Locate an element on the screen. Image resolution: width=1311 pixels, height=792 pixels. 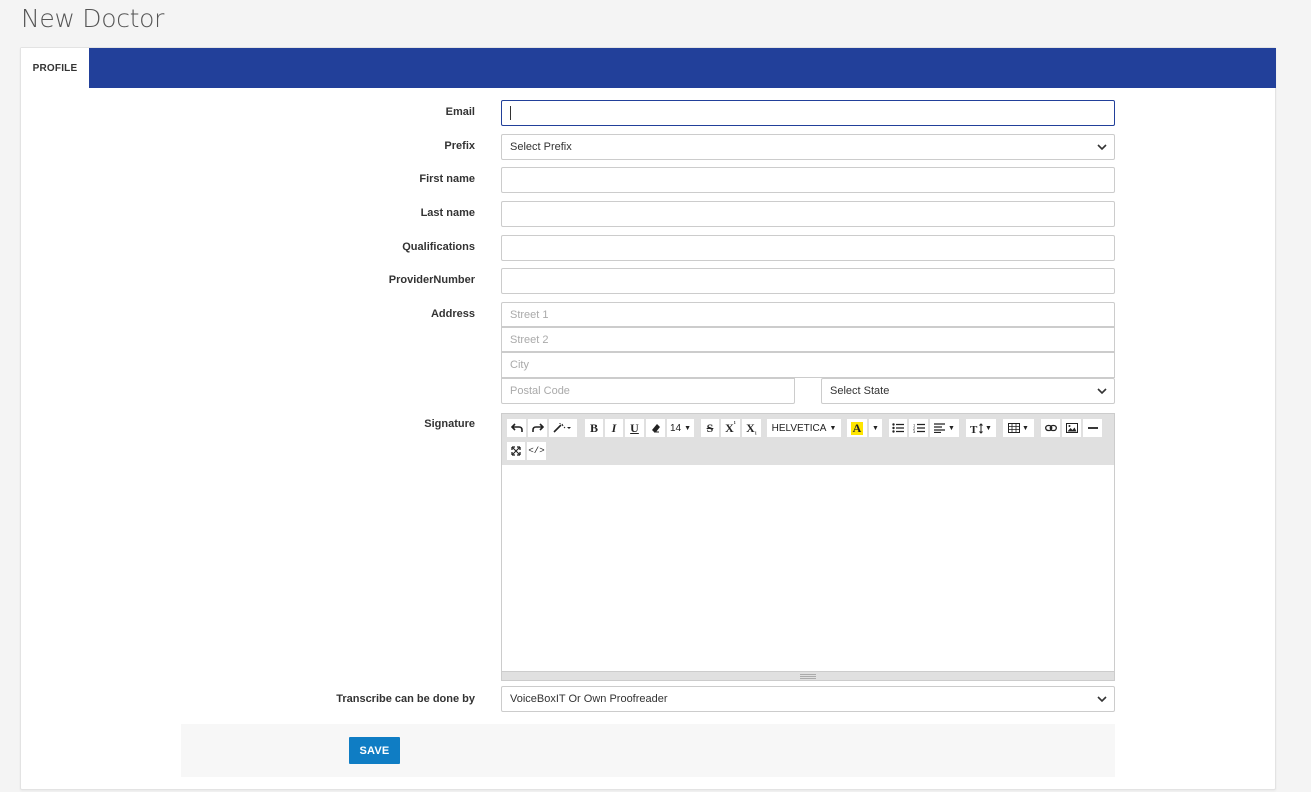
horizontal-rule-button is located at coordinates (1092, 428).